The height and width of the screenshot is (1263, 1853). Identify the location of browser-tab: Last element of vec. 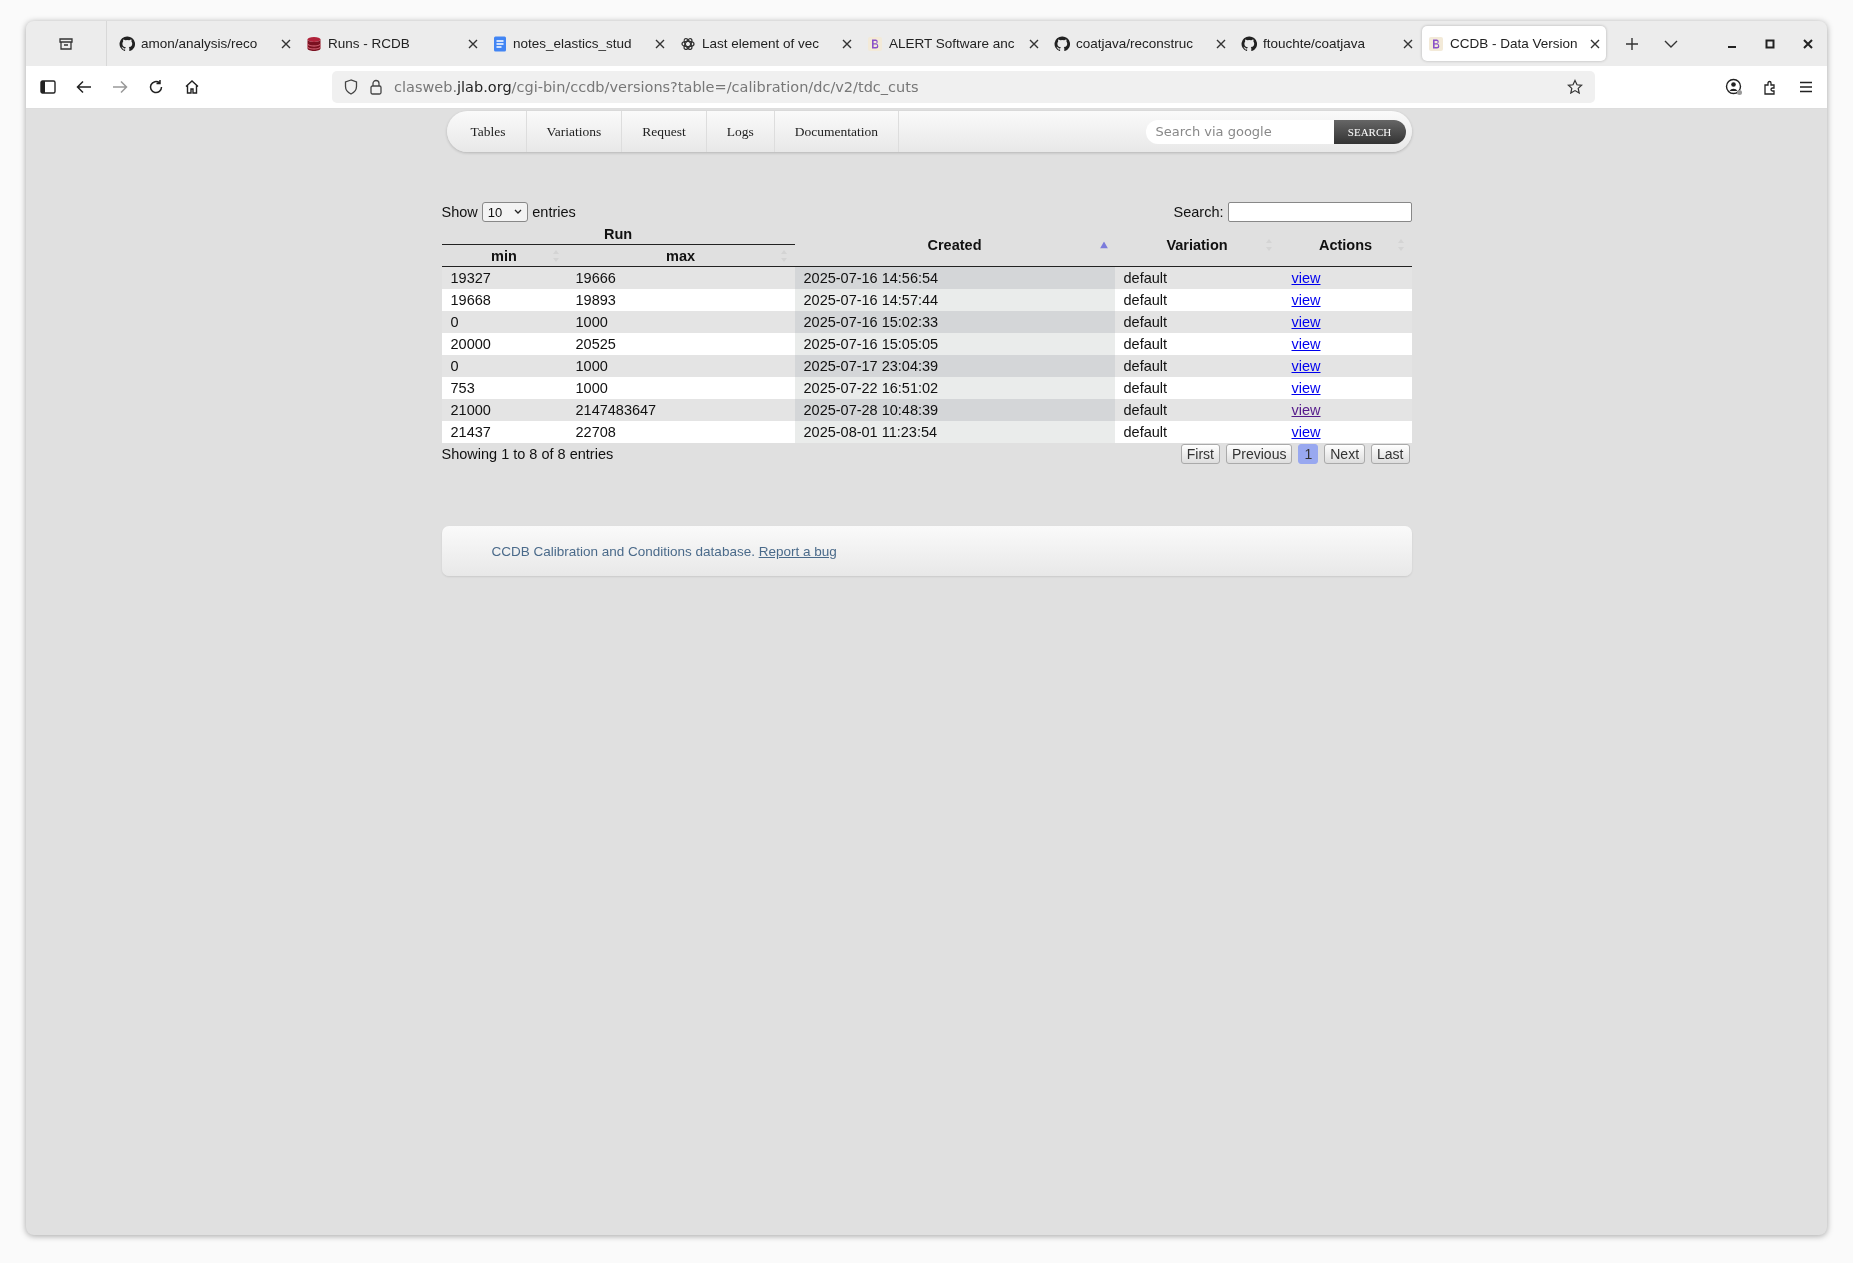
(766, 43).